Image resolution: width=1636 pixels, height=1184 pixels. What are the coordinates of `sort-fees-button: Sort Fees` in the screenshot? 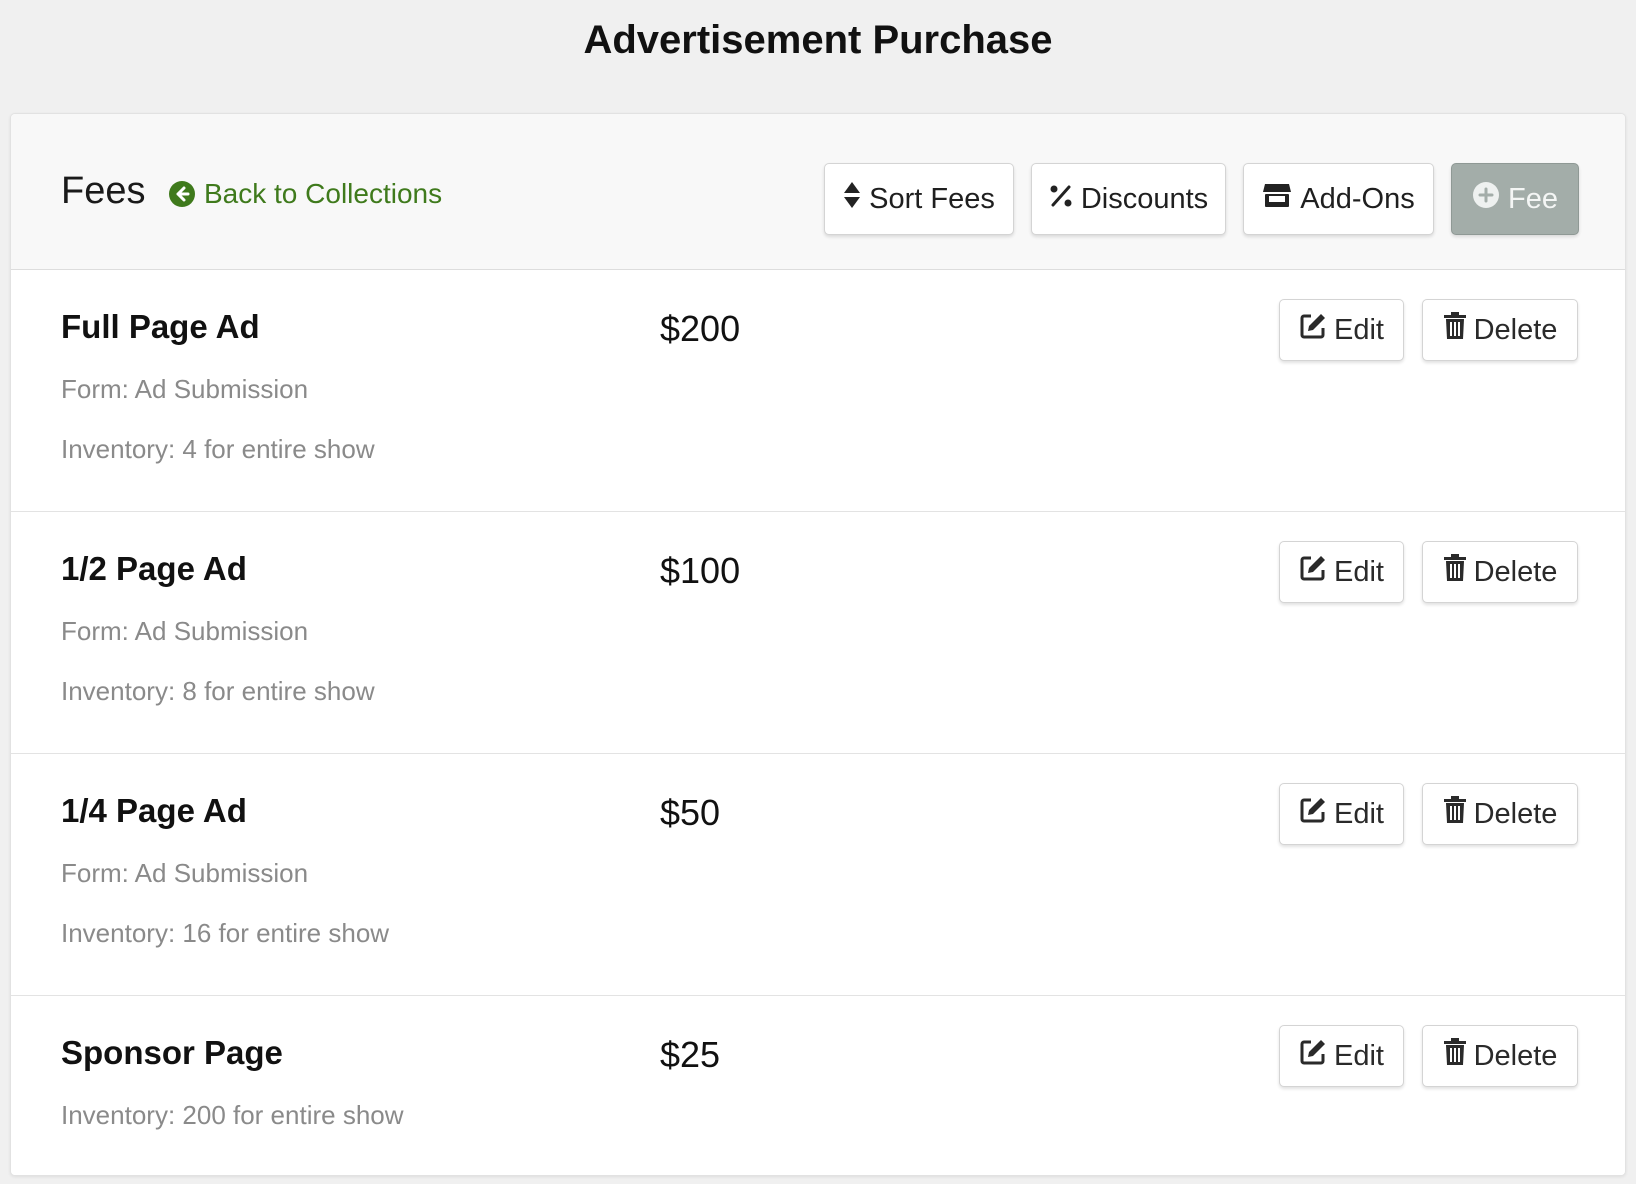 It's located at (919, 199).